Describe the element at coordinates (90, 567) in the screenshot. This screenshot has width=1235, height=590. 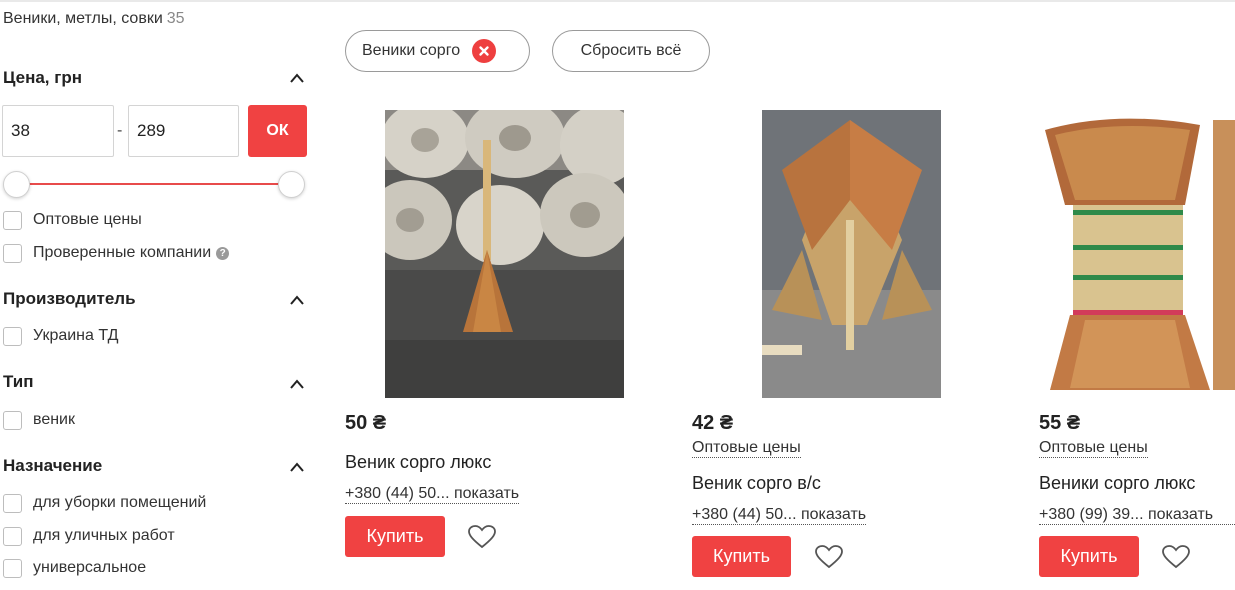
I see `filter-label: универсальное` at that location.